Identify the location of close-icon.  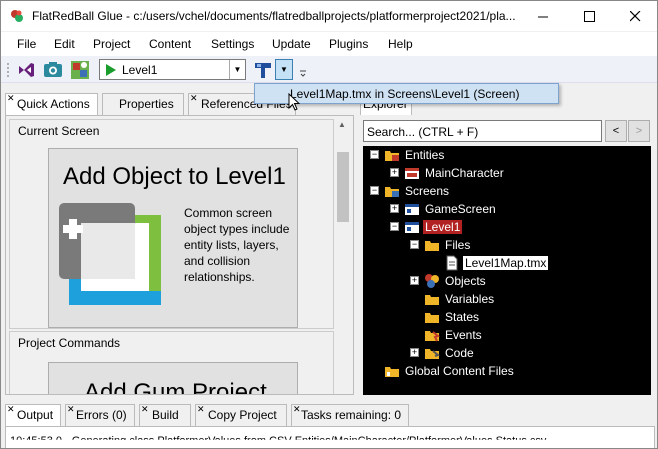
(634, 15).